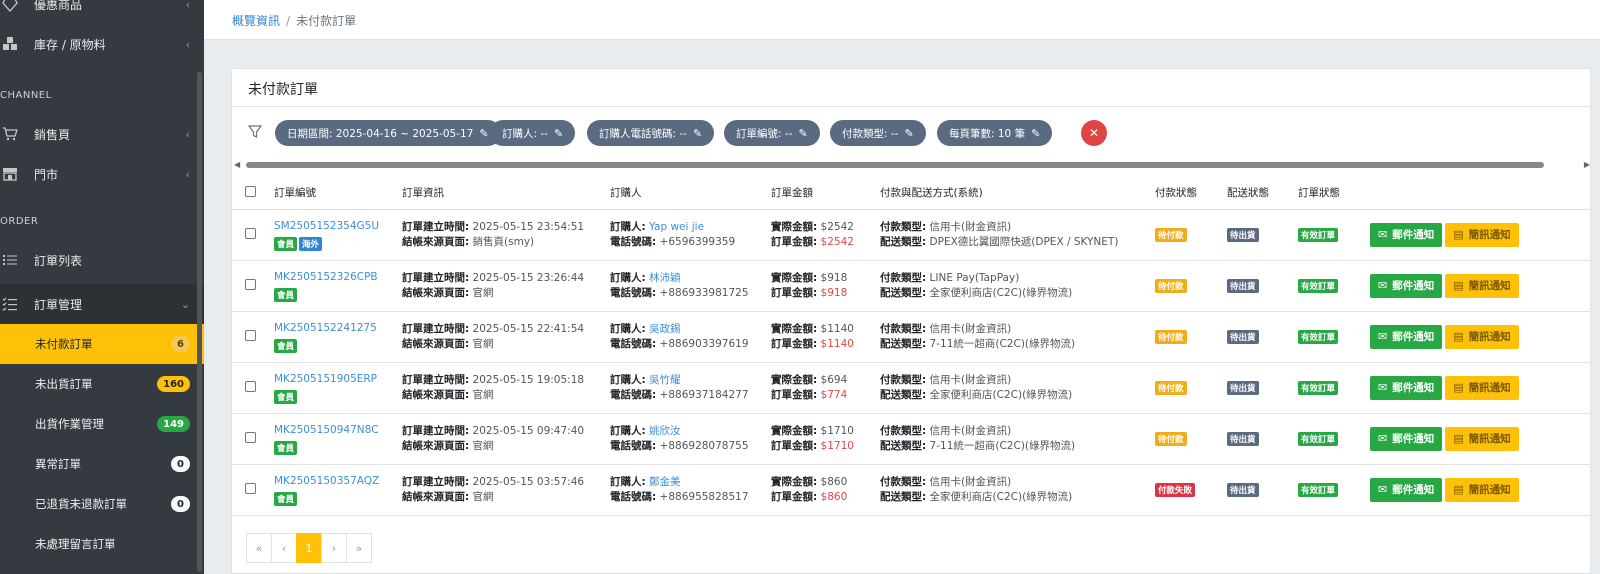  What do you see at coordinates (1243, 234) in the screenshot?
I see `shipping-status-badge: 待出貨` at bounding box center [1243, 234].